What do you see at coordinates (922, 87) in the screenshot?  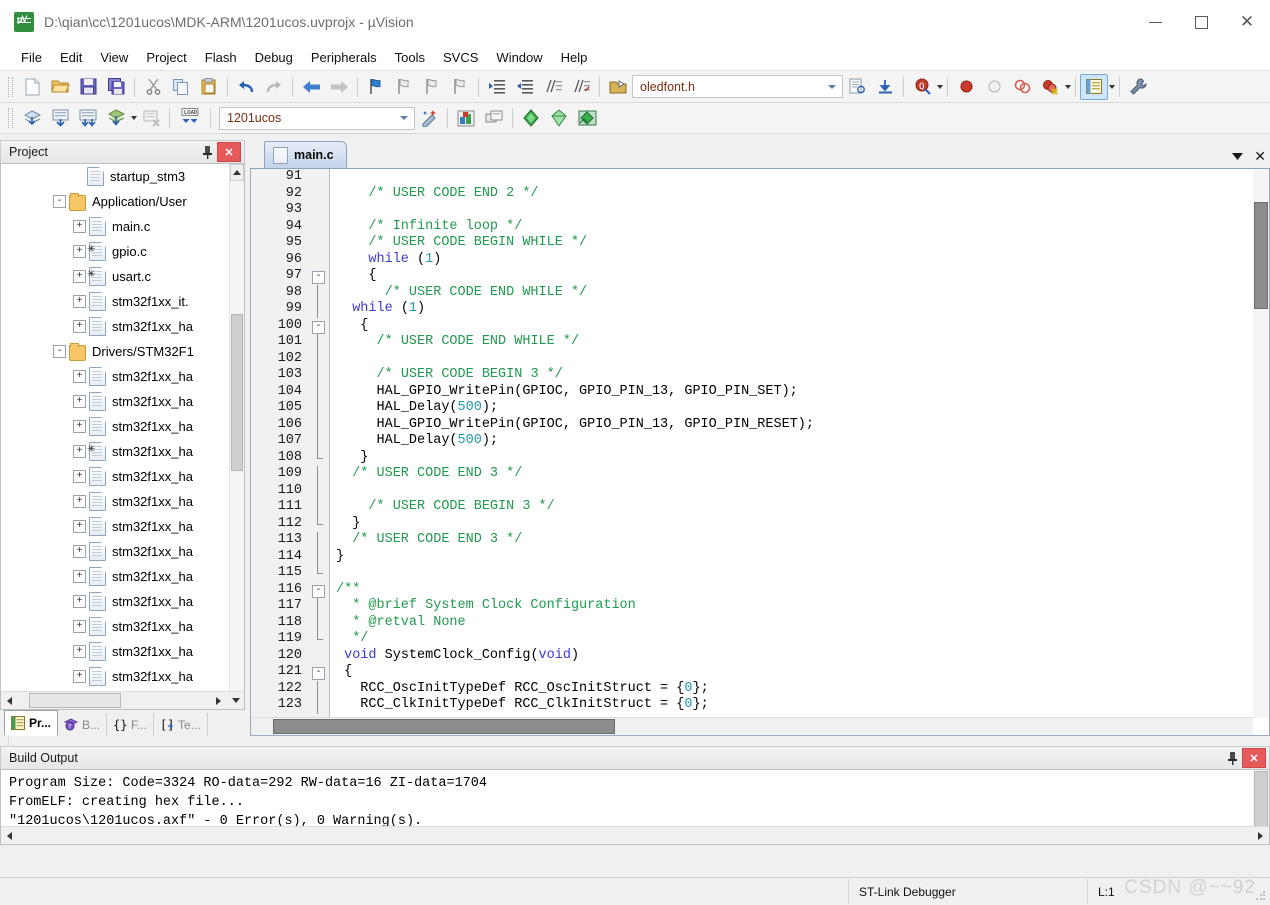 I see `search-target-icon: Q` at bounding box center [922, 87].